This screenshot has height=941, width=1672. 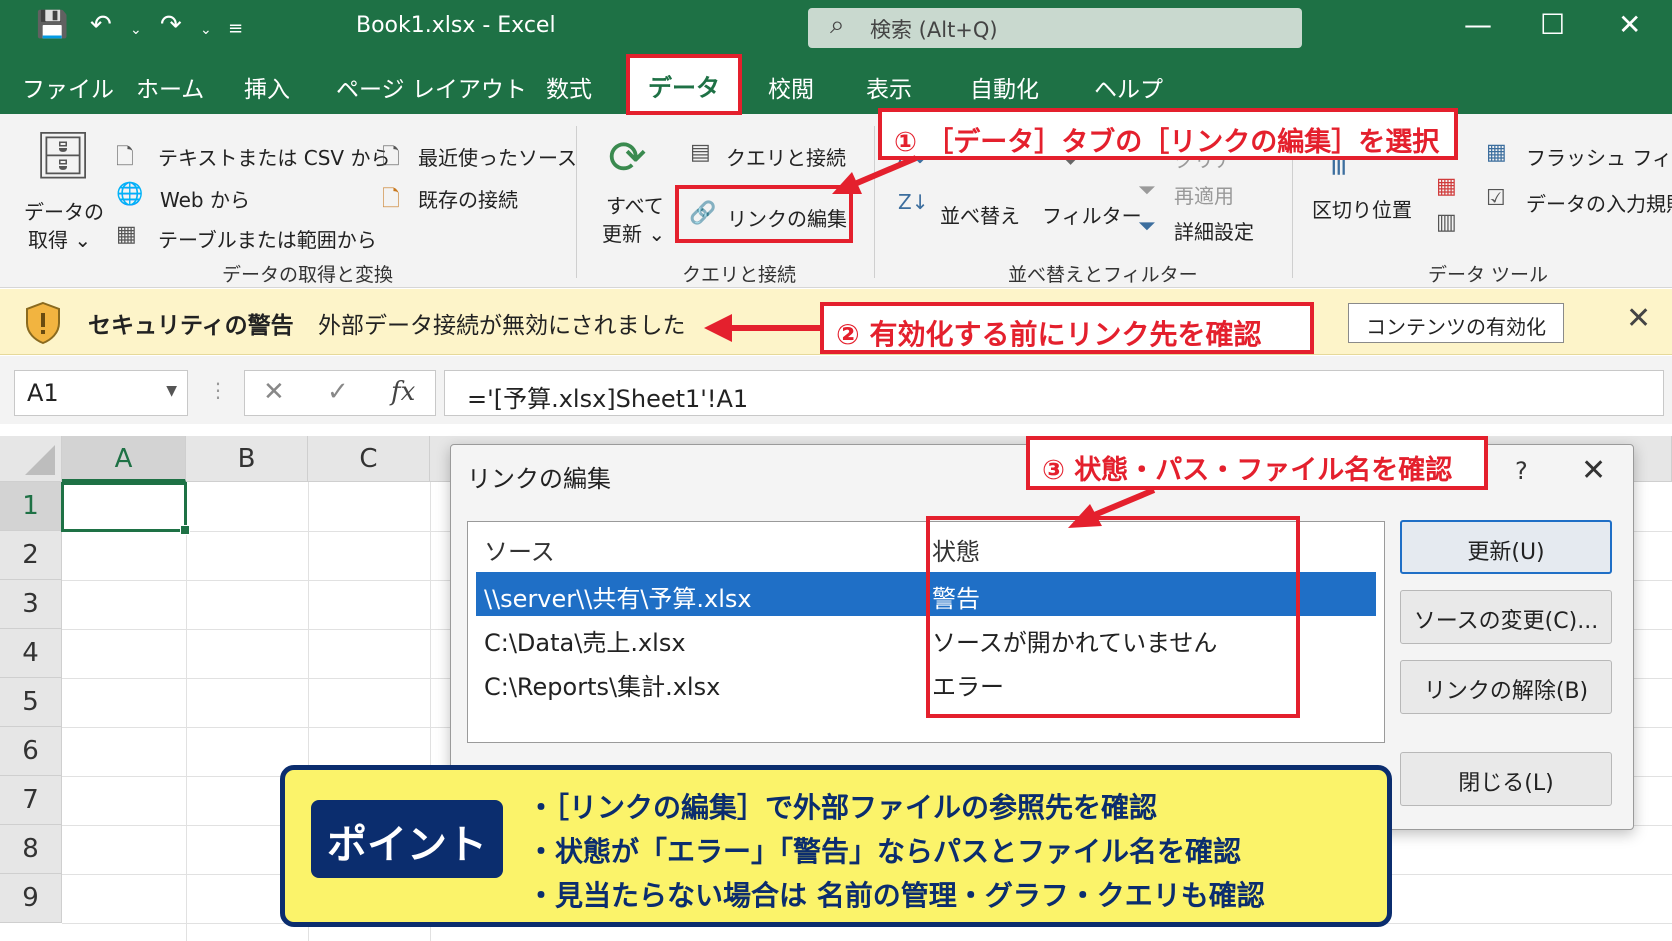 I want to click on tab-formulas: 数式, so click(x=569, y=87).